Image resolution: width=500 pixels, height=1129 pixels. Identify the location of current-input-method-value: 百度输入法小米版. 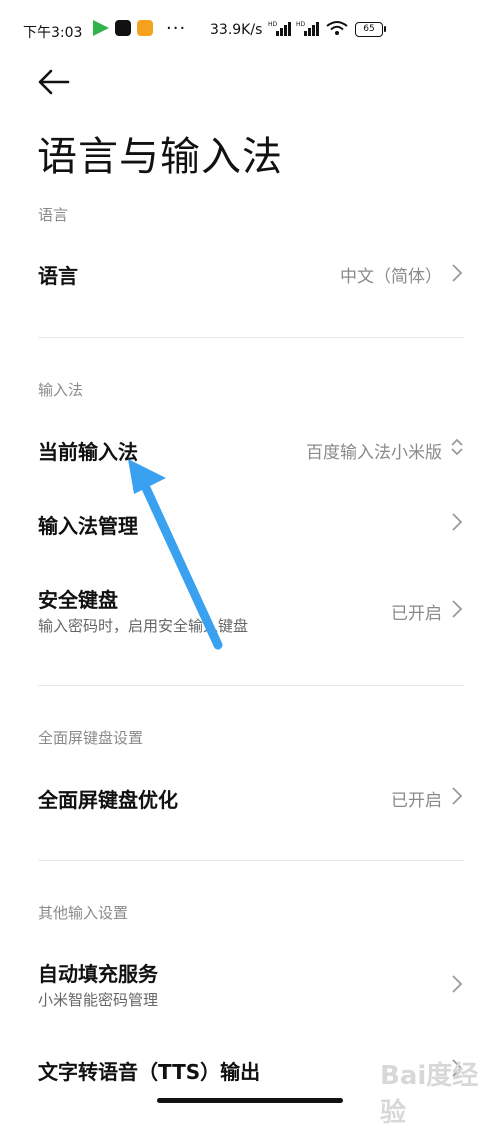
(374, 453).